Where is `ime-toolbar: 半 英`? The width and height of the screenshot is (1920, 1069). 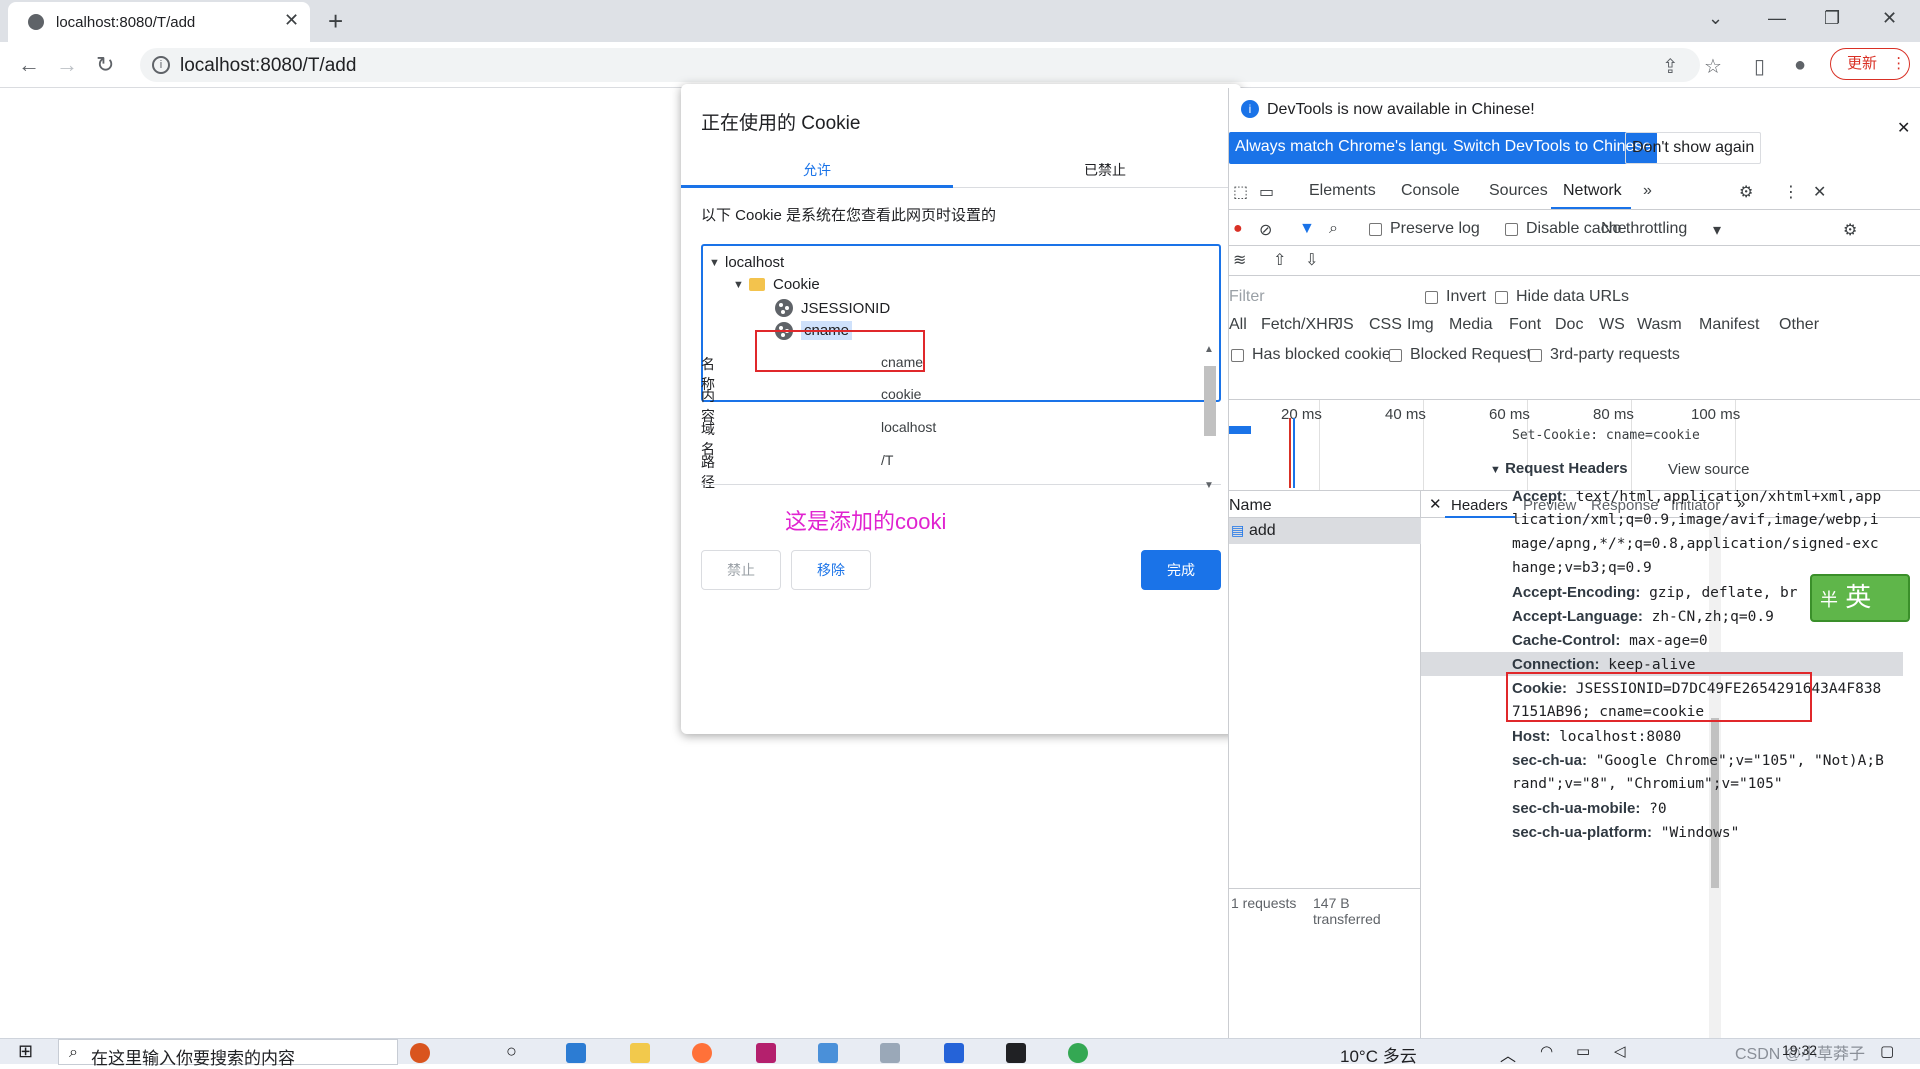
ime-toolbar: 半 英 is located at coordinates (1860, 598).